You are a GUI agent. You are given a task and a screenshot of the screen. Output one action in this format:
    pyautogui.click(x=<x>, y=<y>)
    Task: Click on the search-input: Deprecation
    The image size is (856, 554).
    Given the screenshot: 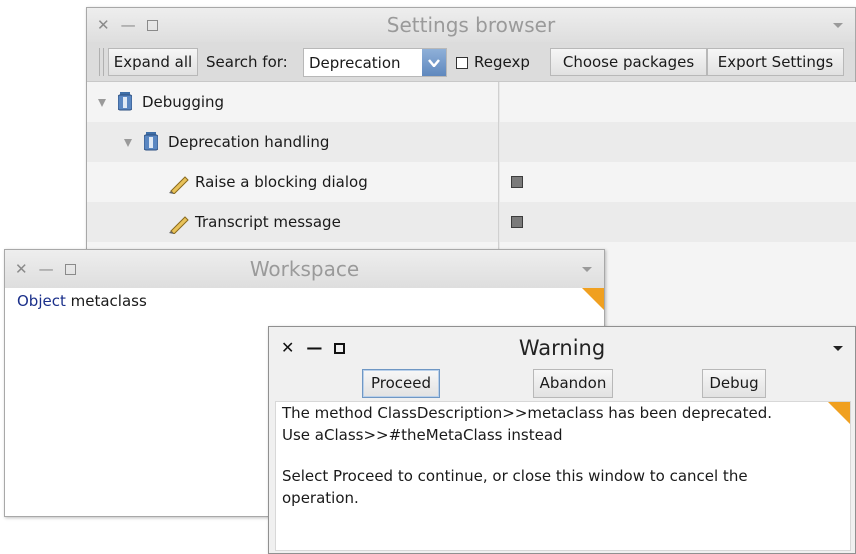 What is the action you would take?
    pyautogui.click(x=355, y=63)
    